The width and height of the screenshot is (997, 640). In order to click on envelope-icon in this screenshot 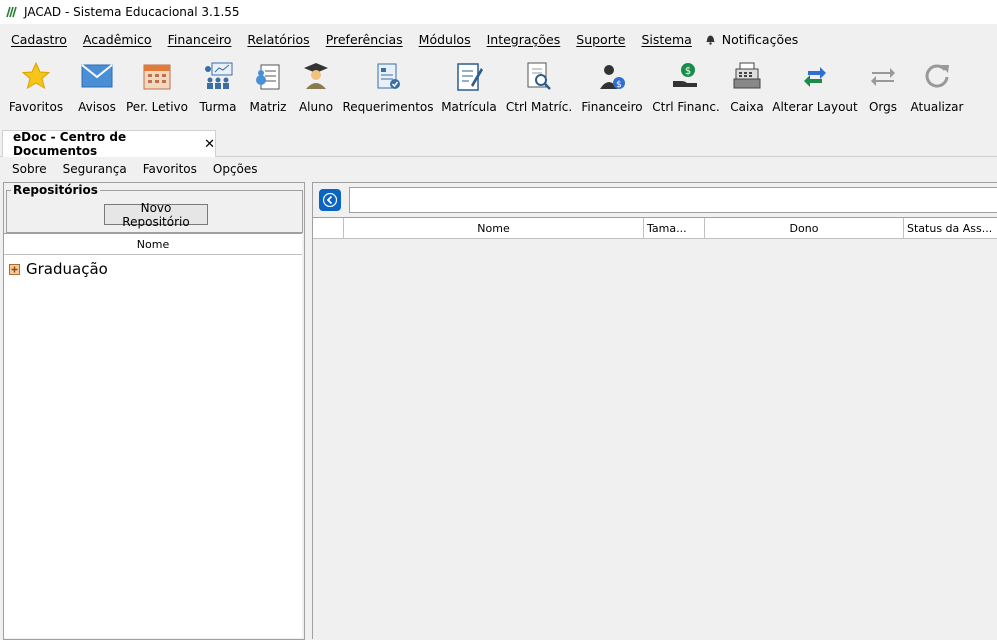, I will do `click(97, 76)`.